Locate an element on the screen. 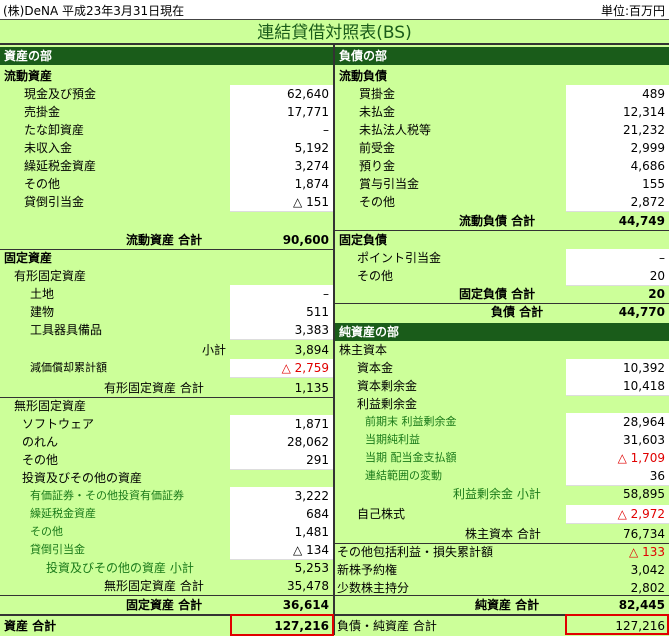 The image size is (669, 636). investment-total: 投資及びその他の資産 小計 5,253 is located at coordinates (187, 568).